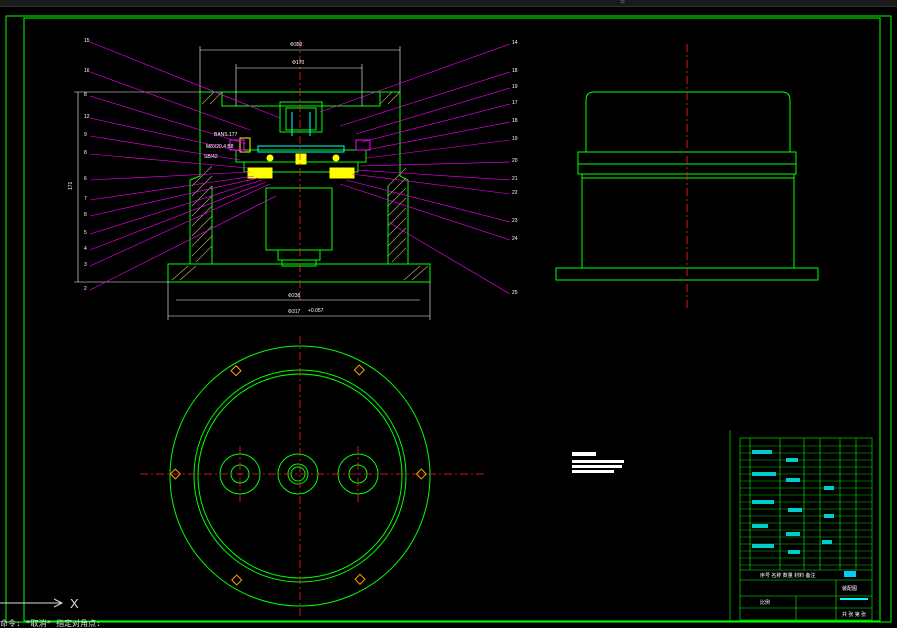 Image resolution: width=897 pixels, height=628 pixels. Describe the element at coordinates (70, 623) in the screenshot. I see `command-line: 命令: *取消* 指定对角点:` at that location.